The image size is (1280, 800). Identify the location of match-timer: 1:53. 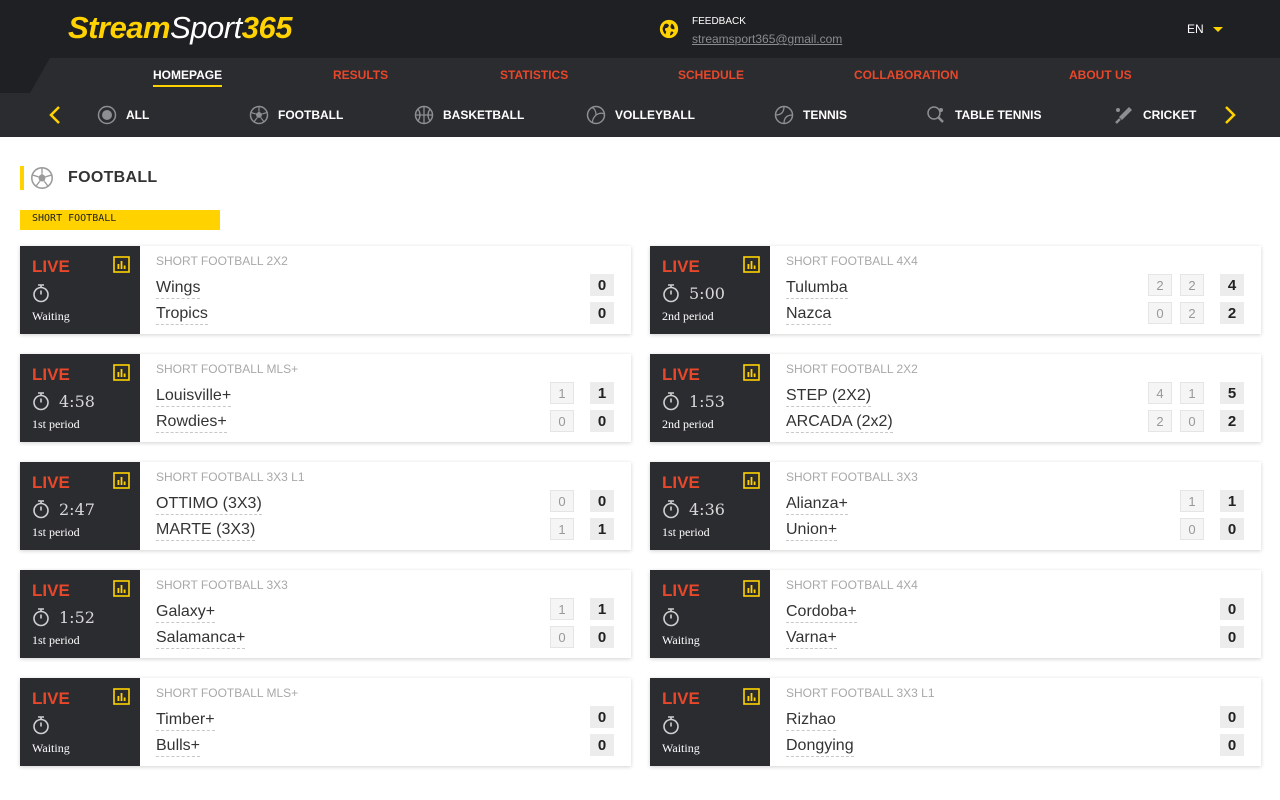
(693, 401).